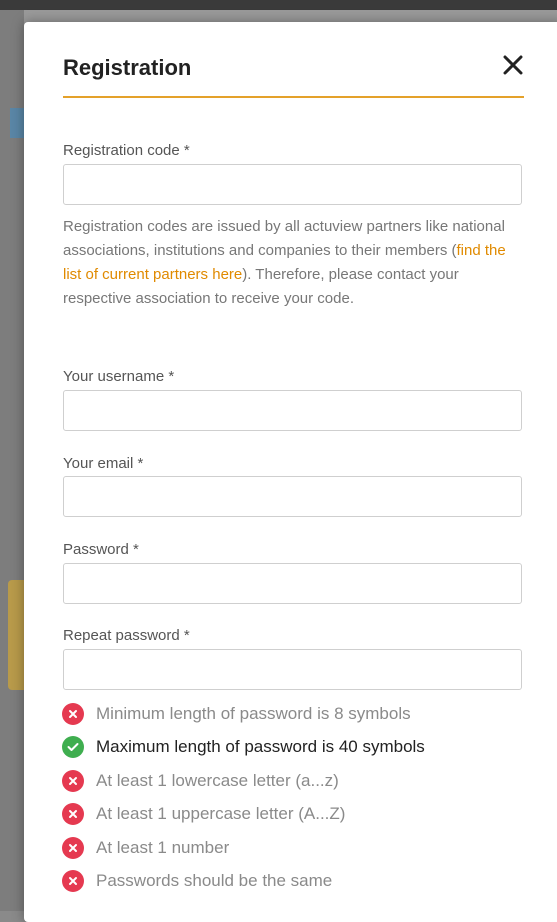 The height and width of the screenshot is (922, 557). Describe the element at coordinates (163, 847) in the screenshot. I see `password-rule-text: At least 1 number` at that location.